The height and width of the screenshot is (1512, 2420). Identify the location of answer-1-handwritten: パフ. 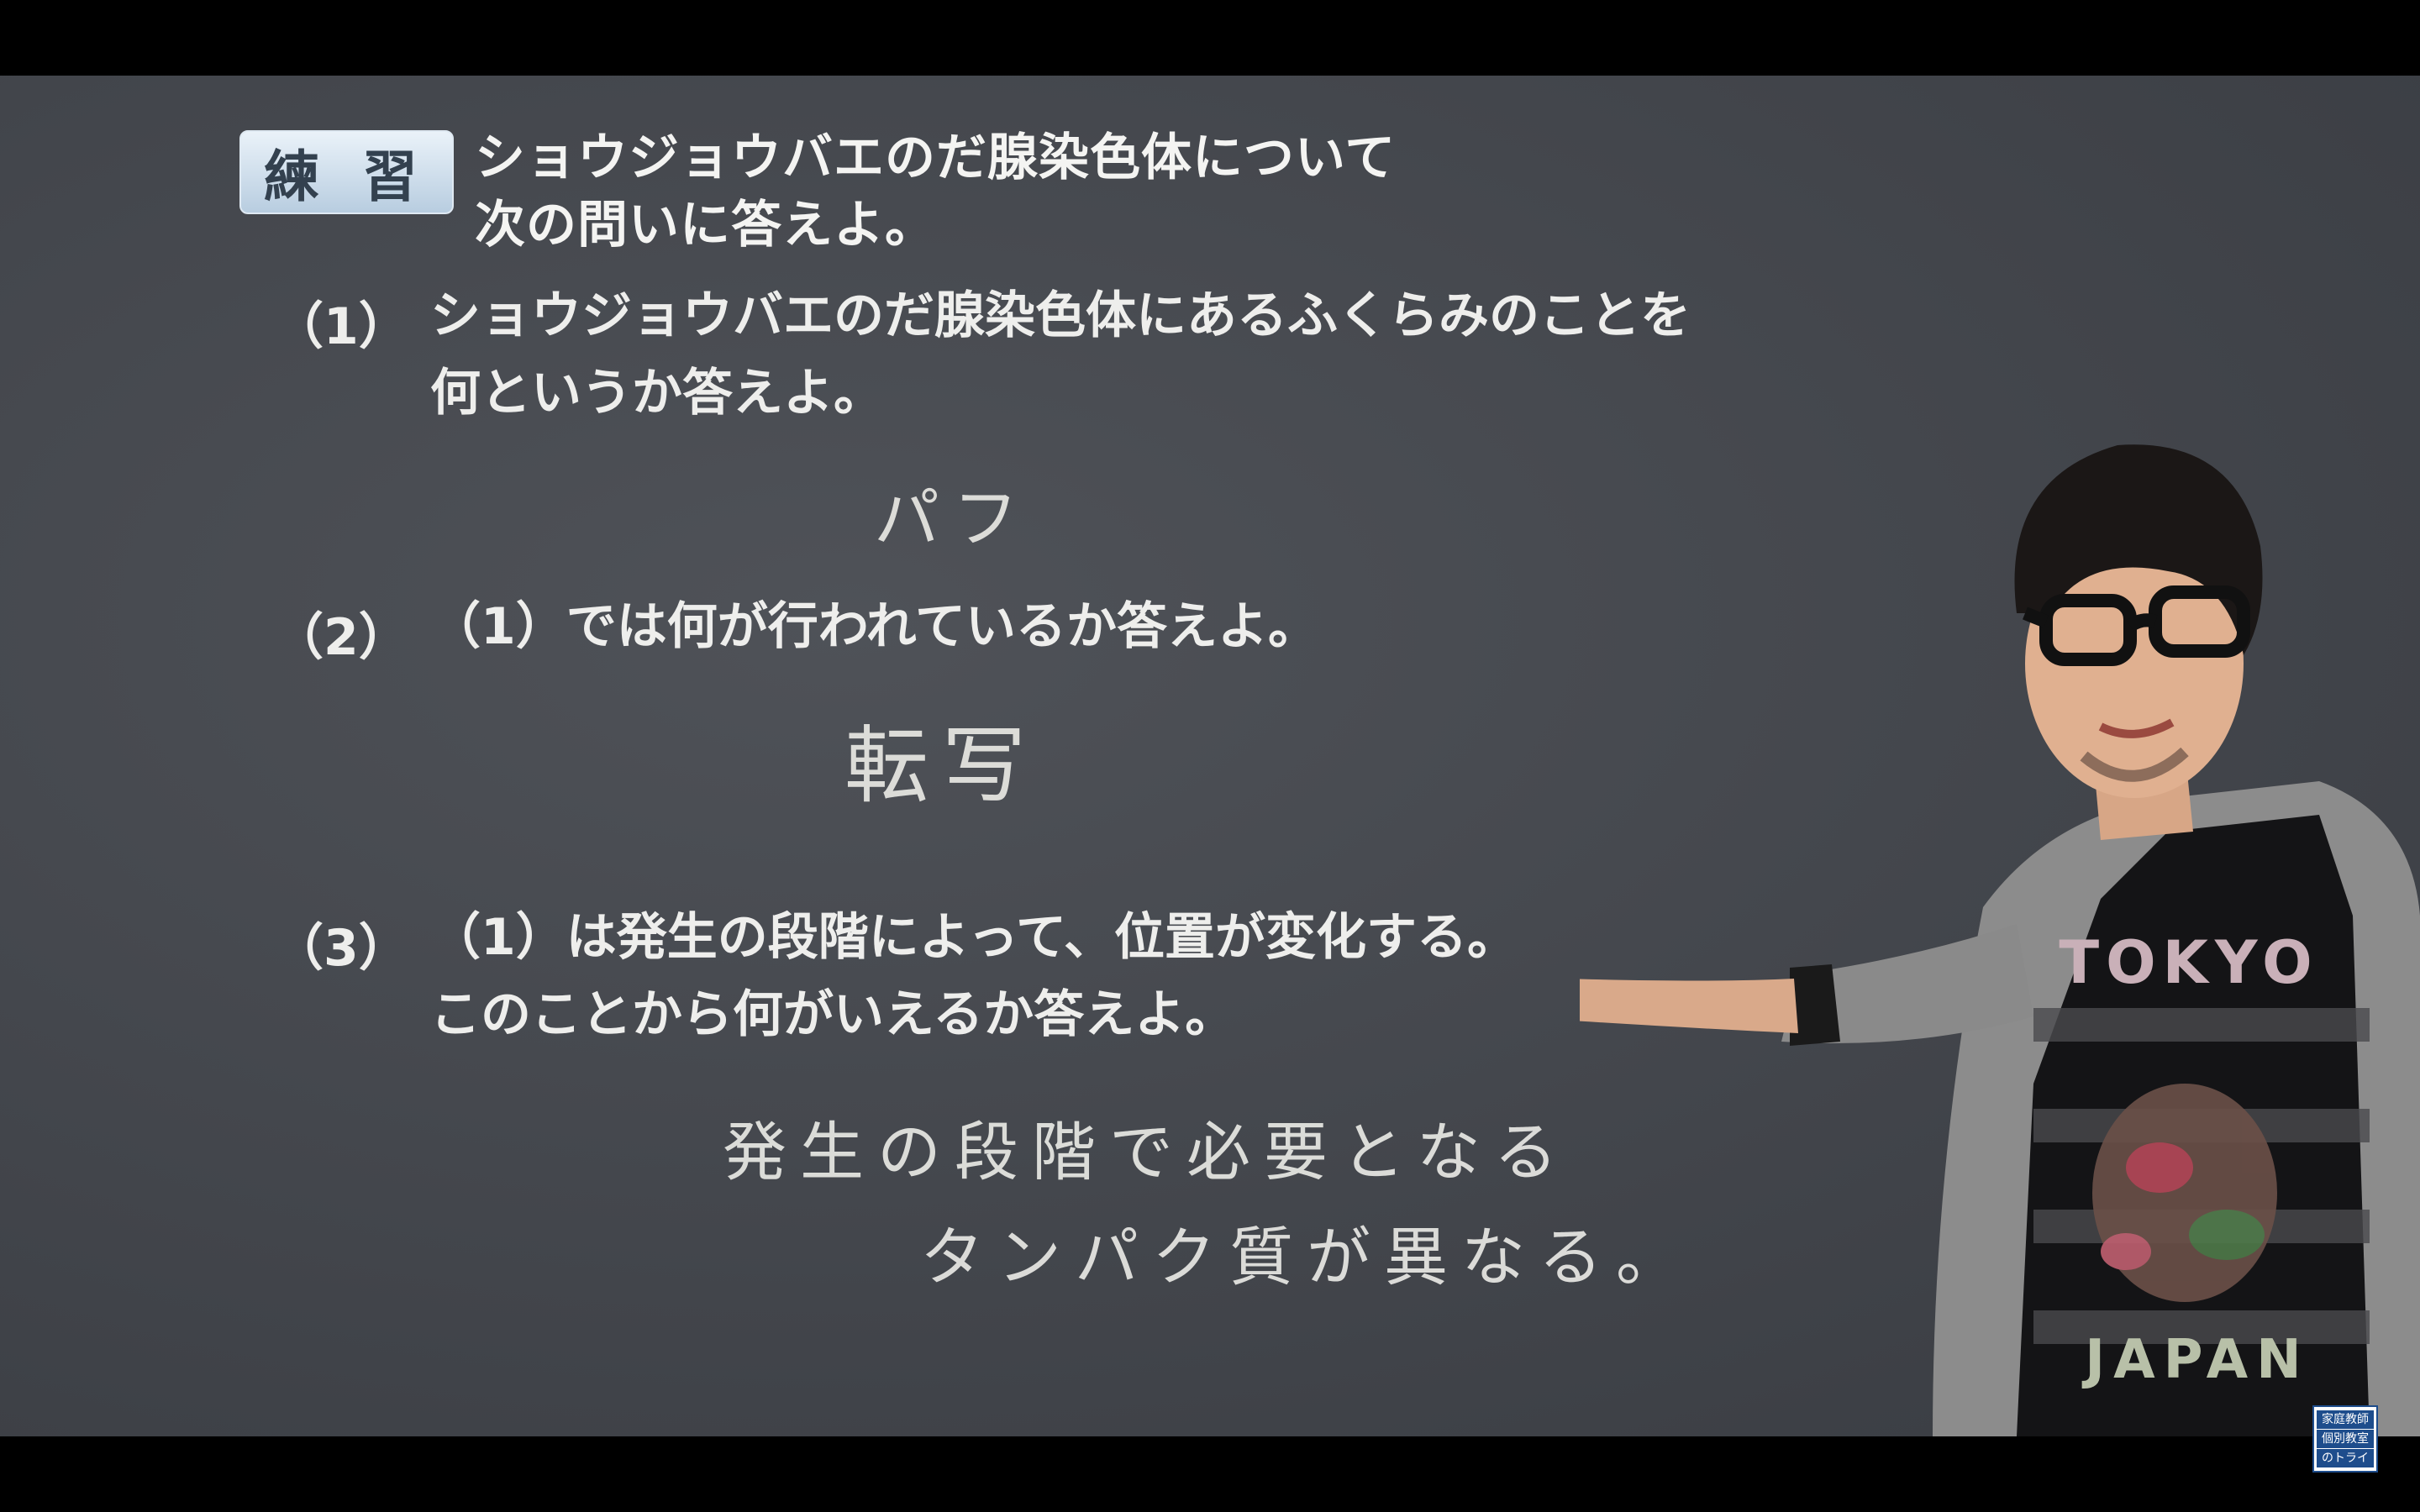
(954, 519).